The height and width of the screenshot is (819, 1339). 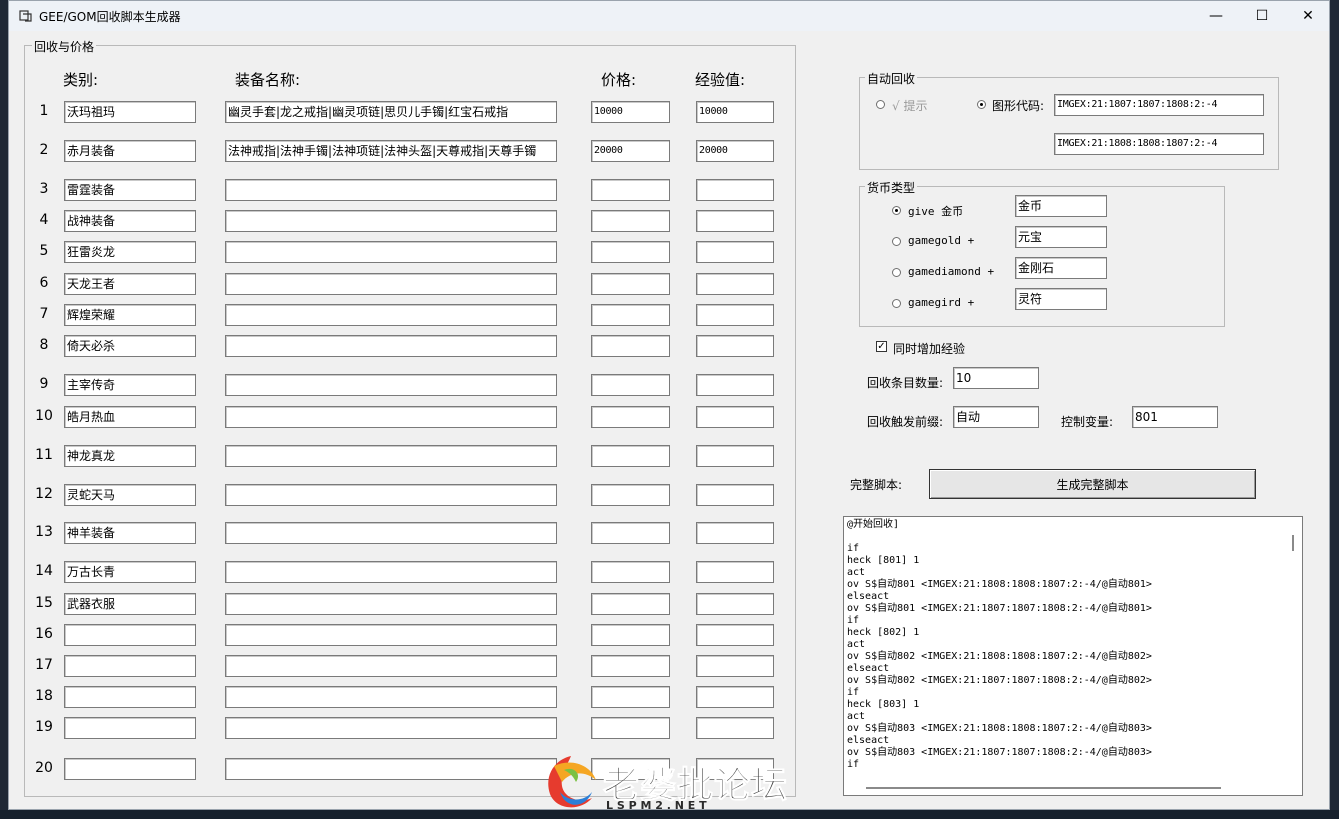 What do you see at coordinates (1308, 16) in the screenshot?
I see `close-button: ✕` at bounding box center [1308, 16].